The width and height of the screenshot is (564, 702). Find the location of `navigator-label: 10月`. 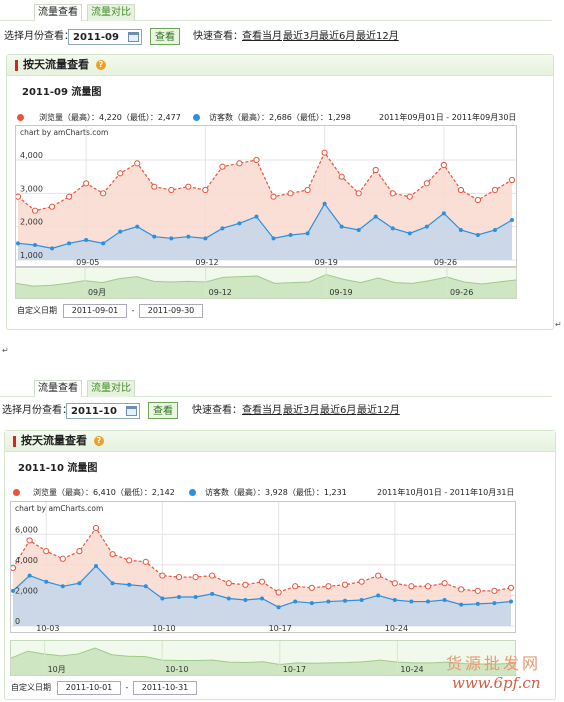

navigator-label: 10月 is located at coordinates (57, 669).